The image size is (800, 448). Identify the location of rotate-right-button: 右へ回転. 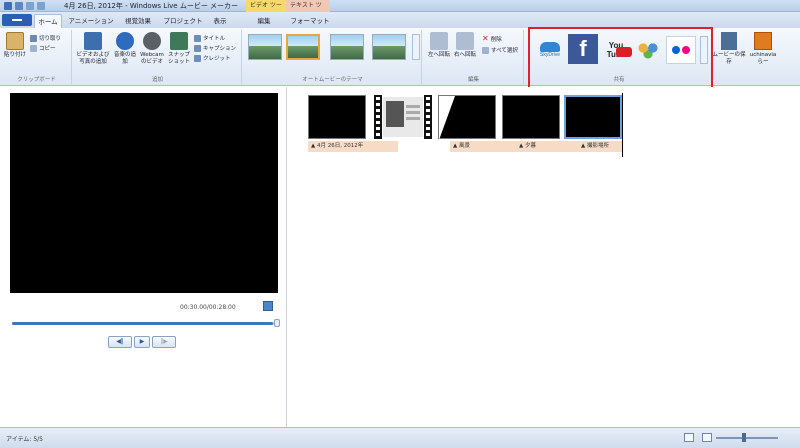
(465, 45).